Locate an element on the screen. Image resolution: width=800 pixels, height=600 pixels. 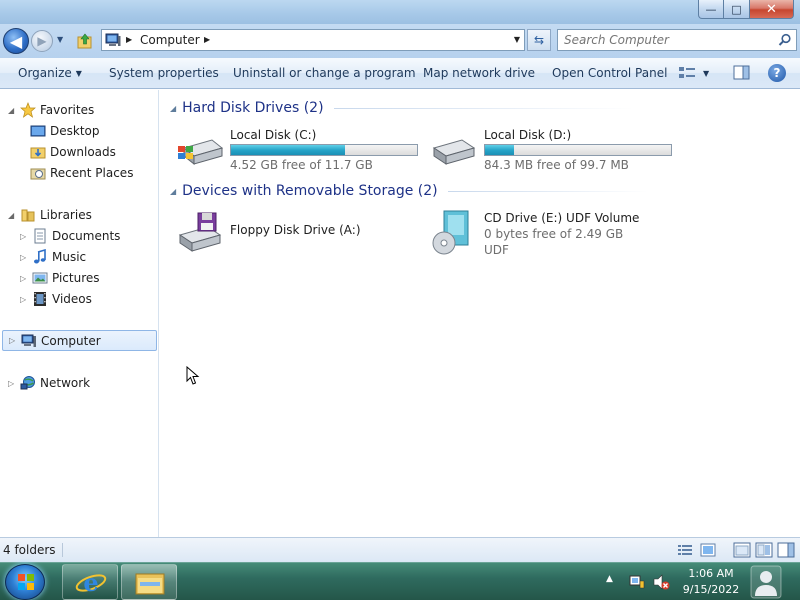
drive-name: Floppy Disk Drive (A:) is located at coordinates (295, 230).